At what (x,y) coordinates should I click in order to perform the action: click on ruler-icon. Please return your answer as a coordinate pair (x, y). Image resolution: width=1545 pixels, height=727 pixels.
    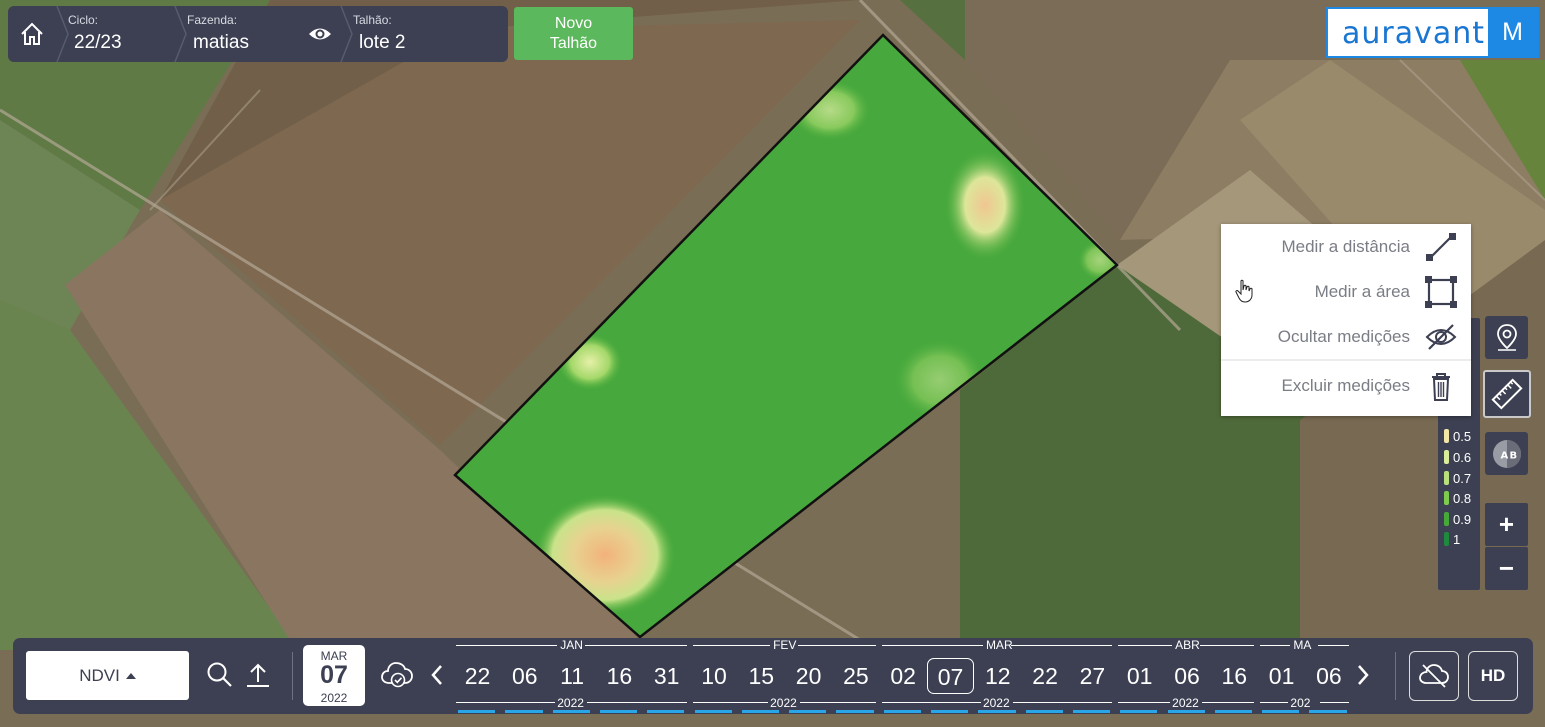
    Looking at the image, I should click on (1507, 394).